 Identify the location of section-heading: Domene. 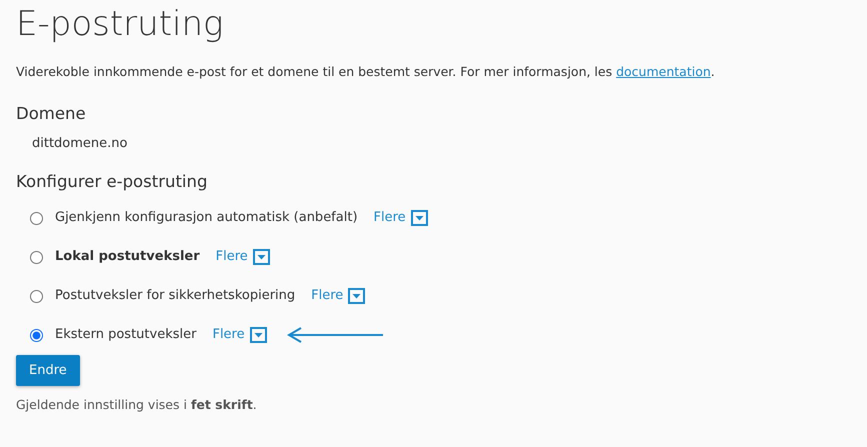
(51, 113).